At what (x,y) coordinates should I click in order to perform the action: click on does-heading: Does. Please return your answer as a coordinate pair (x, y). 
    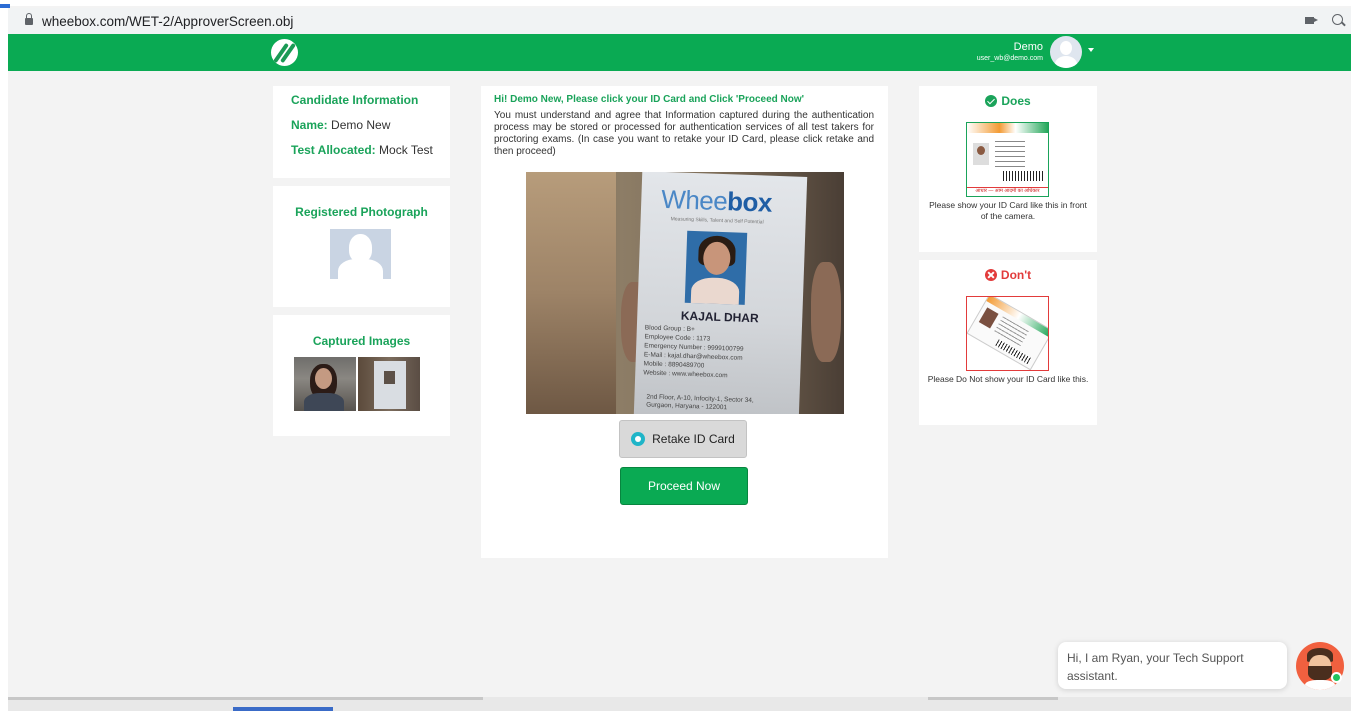
    Looking at the image, I should click on (1008, 101).